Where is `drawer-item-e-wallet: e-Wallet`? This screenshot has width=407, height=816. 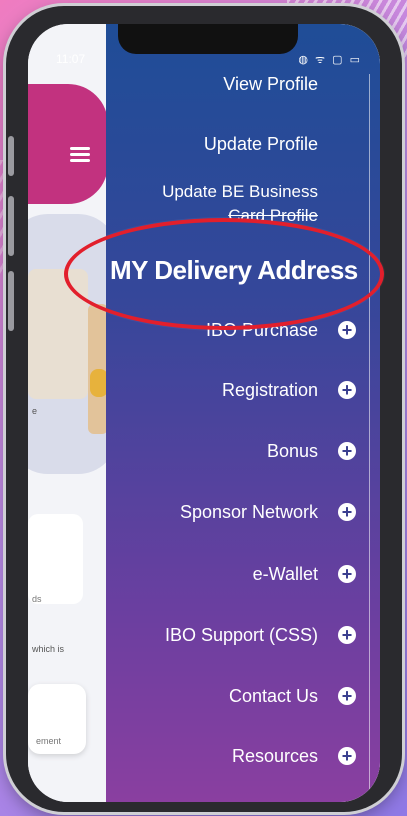
drawer-item-e-wallet: e-Wallet is located at coordinates (285, 574).